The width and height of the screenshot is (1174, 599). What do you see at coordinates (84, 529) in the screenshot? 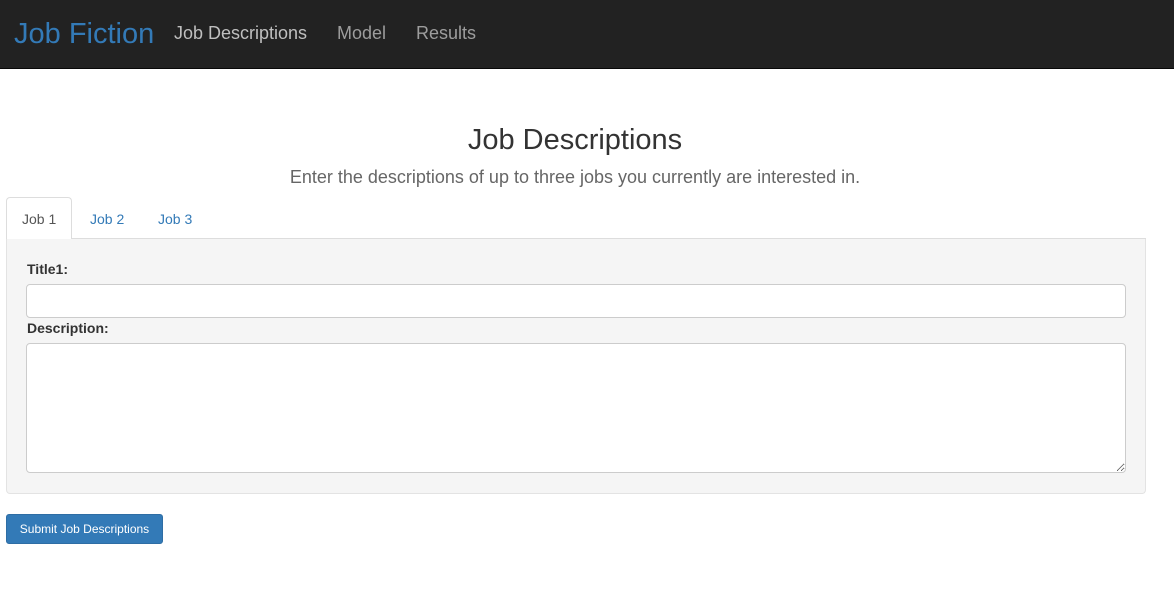
I see `submit-job-descriptions-button: Submit Job Descriptions` at bounding box center [84, 529].